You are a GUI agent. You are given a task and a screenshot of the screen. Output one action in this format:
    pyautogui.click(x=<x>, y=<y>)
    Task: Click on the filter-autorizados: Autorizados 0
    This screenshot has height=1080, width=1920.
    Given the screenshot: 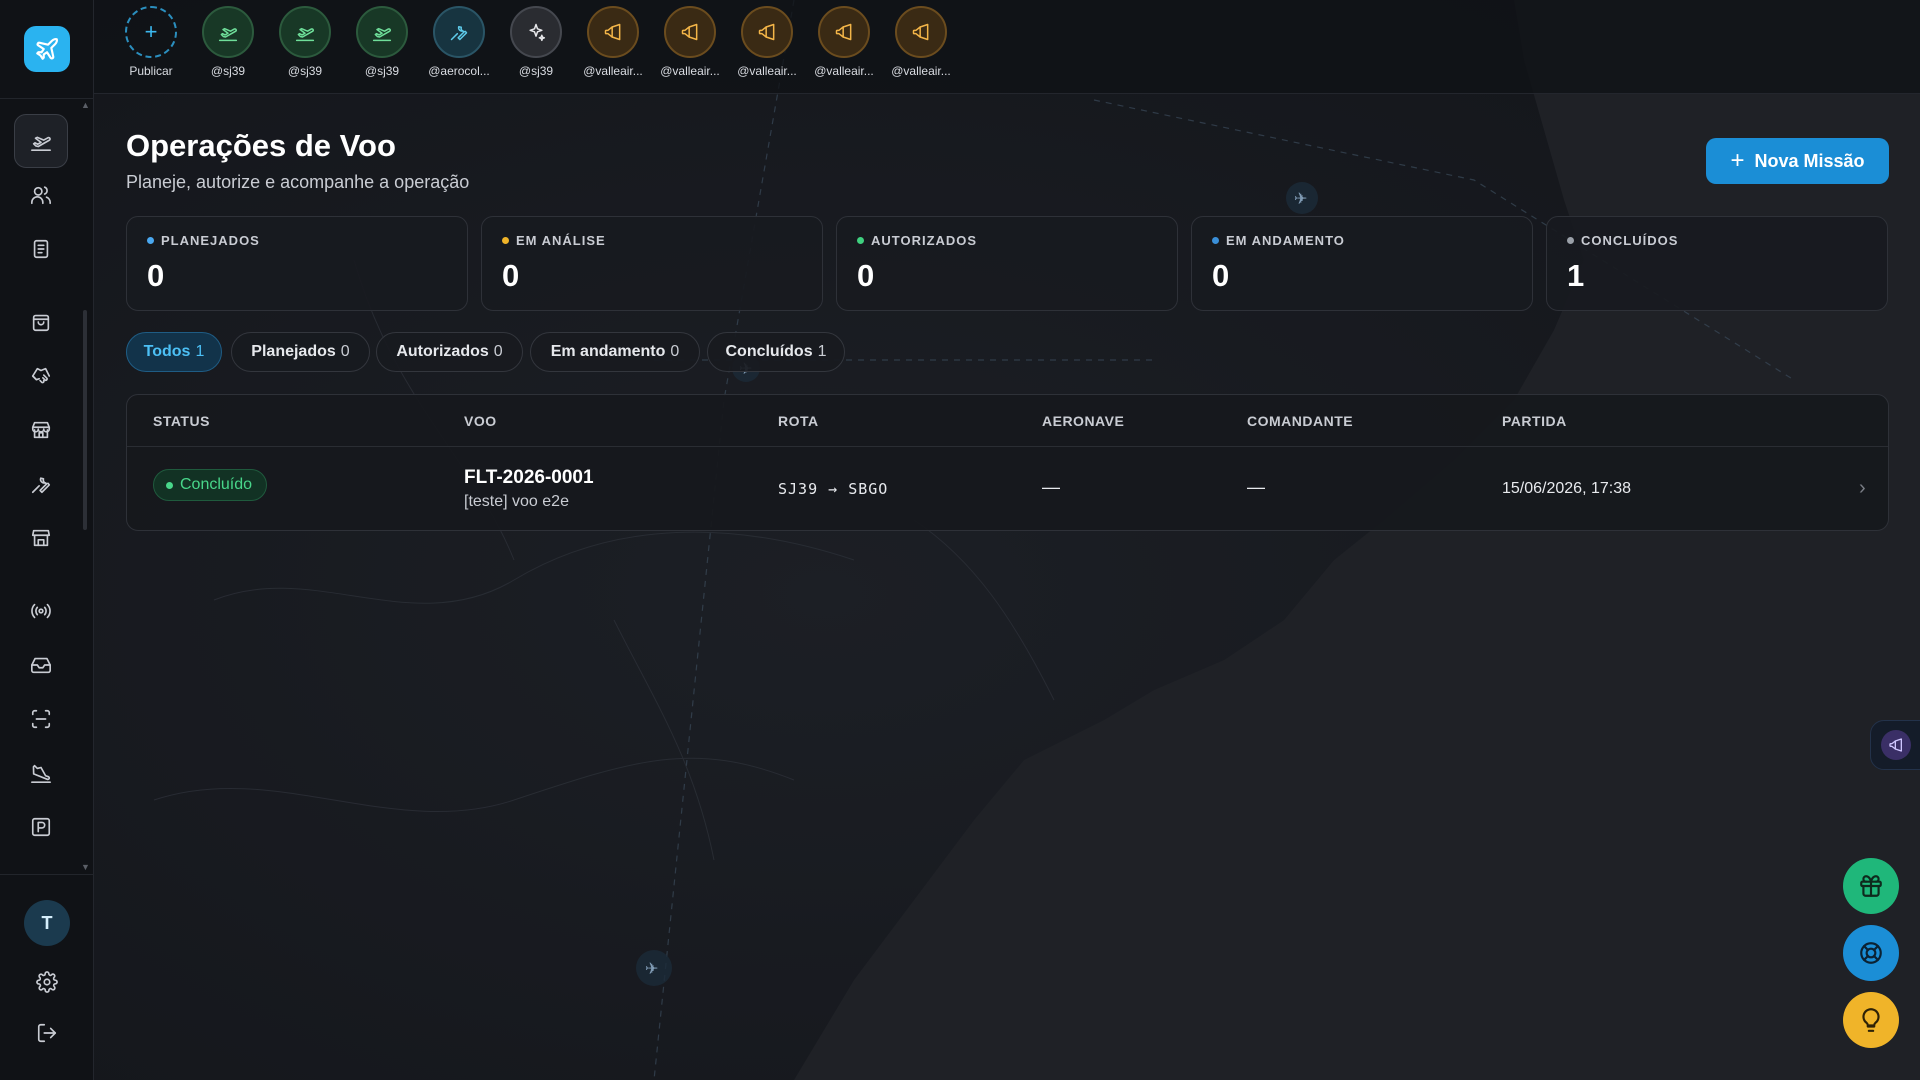 What is the action you would take?
    pyautogui.click(x=449, y=352)
    